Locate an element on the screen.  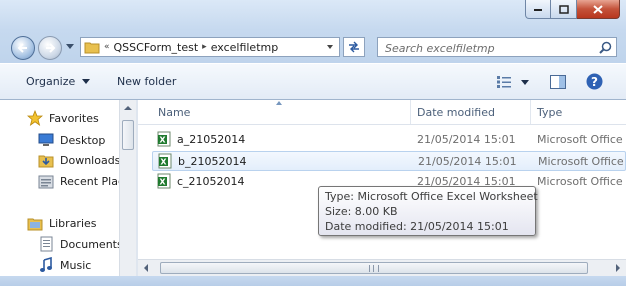
tooltip-date-modified: Date modified: 21/05/2014 15:01 is located at coordinates (417, 226).